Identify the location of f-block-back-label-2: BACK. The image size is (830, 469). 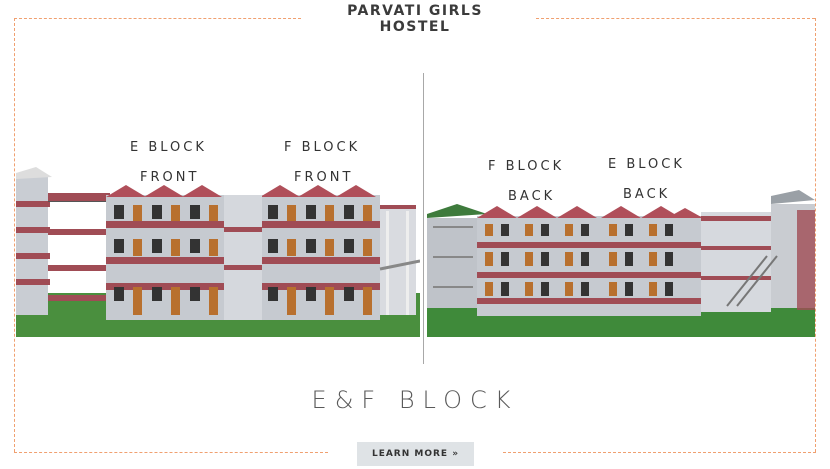
(532, 196).